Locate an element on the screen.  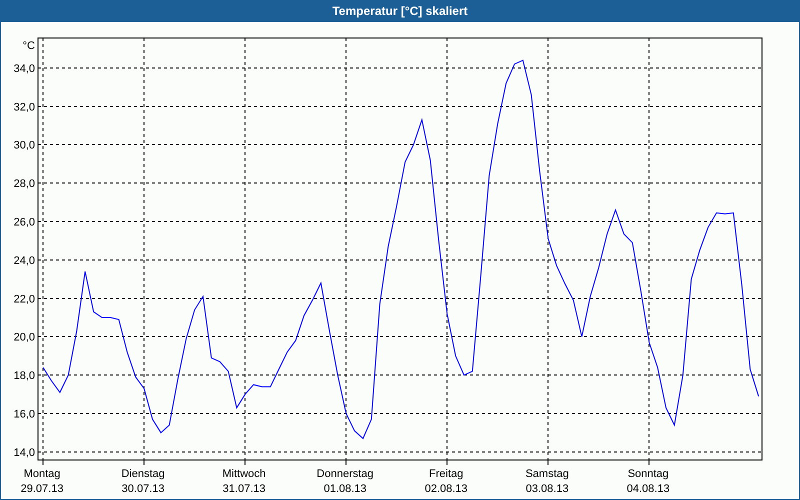
y-axis-label: 34,0 is located at coordinates (24, 68).